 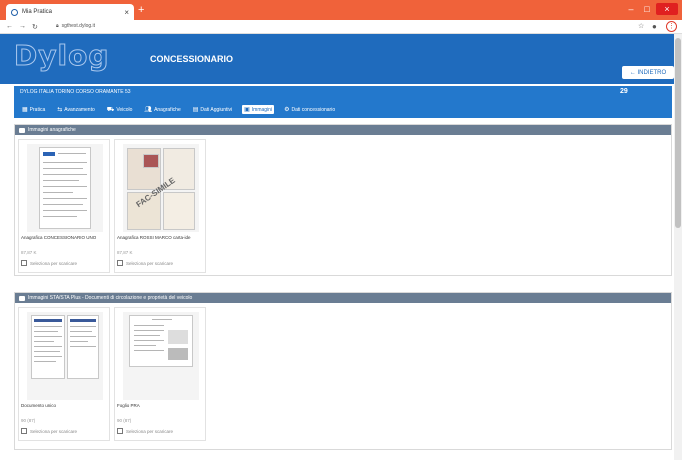 What do you see at coordinates (37, 12) in the screenshot?
I see `browser-tab-title: Mia Pratica` at bounding box center [37, 12].